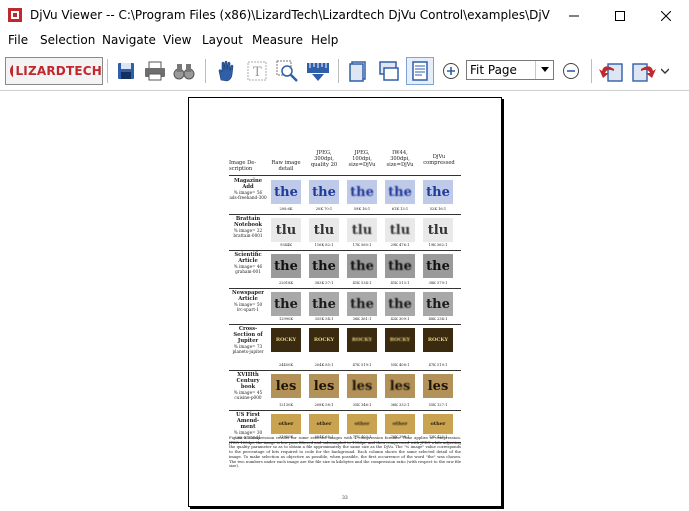 This screenshot has width=689, height=511. What do you see at coordinates (362, 319) in the screenshot?
I see `size-label: 36K 361:1` at bounding box center [362, 319].